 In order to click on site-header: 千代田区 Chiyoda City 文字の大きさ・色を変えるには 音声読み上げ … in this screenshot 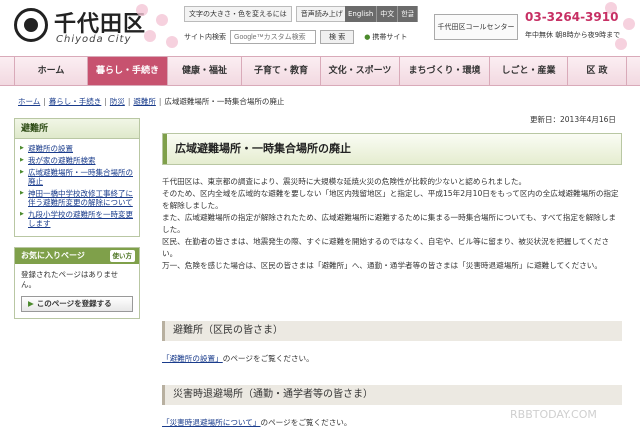, I will do `click(320, 28)`.